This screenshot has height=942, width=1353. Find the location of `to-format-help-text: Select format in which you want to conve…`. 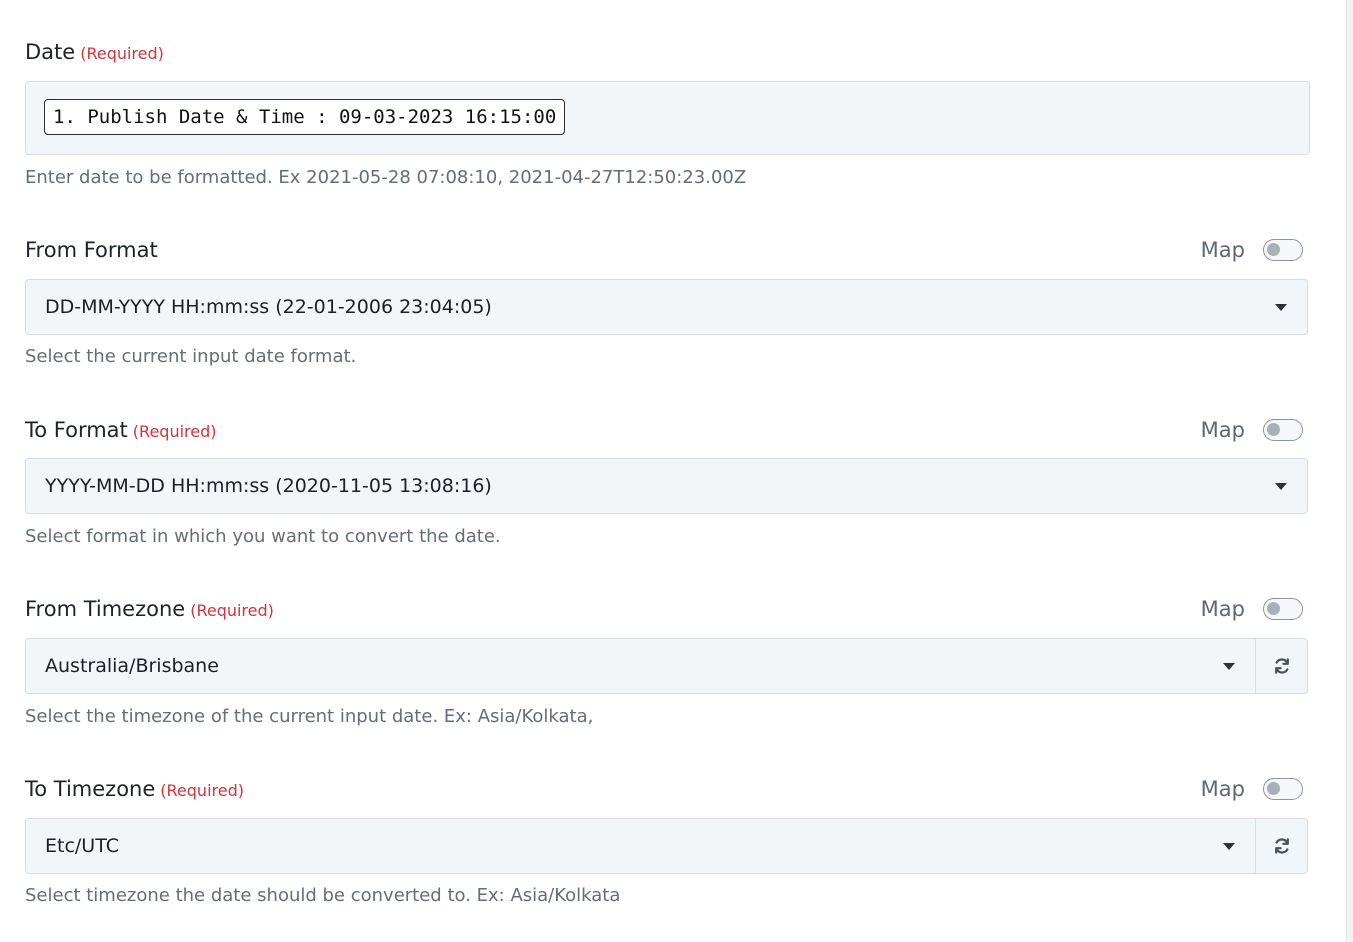

to-format-help-text: Select format in which you want to conve… is located at coordinates (263, 536).